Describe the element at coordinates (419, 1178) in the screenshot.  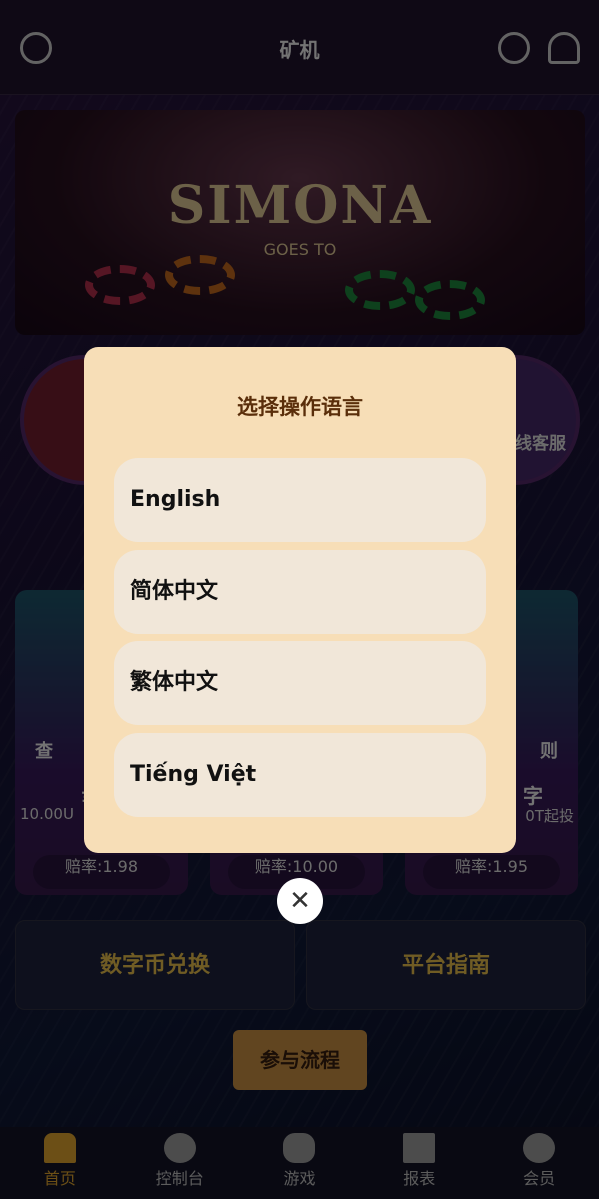
I see `tab-label: 报表` at that location.